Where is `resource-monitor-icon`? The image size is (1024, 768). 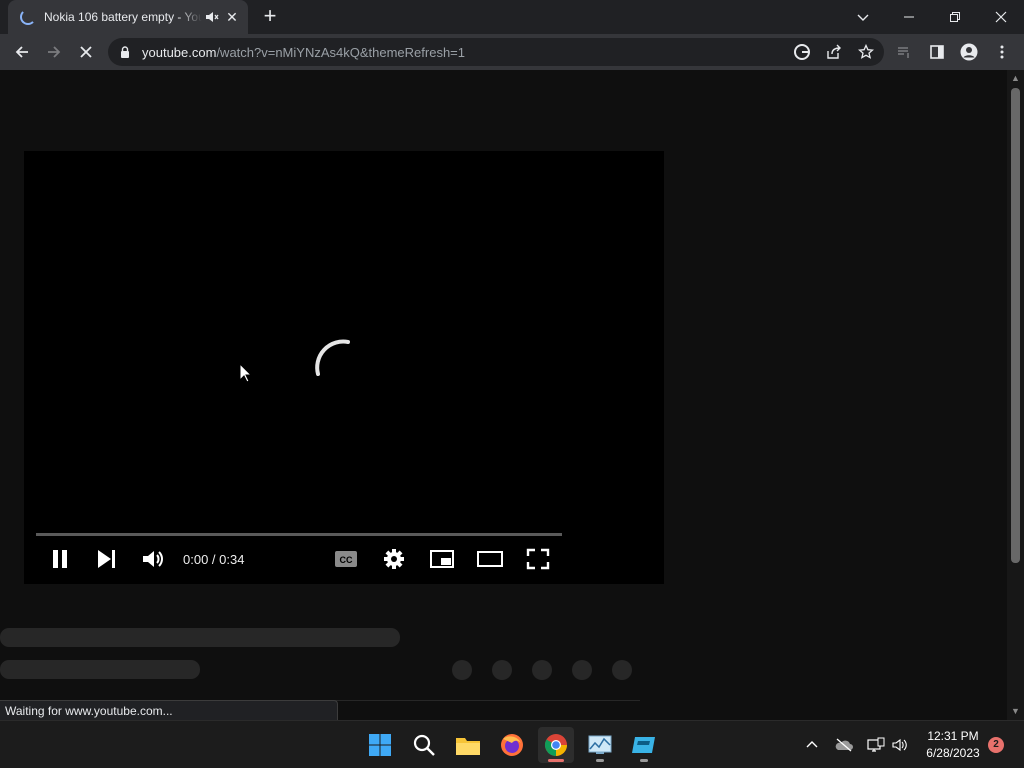 resource-monitor-icon is located at coordinates (600, 745).